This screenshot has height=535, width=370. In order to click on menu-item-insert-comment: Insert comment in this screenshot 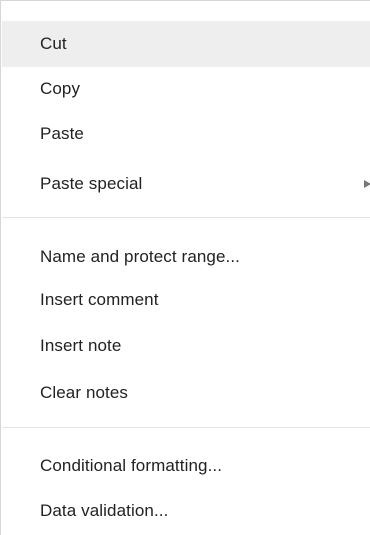, I will do `click(186, 300)`.